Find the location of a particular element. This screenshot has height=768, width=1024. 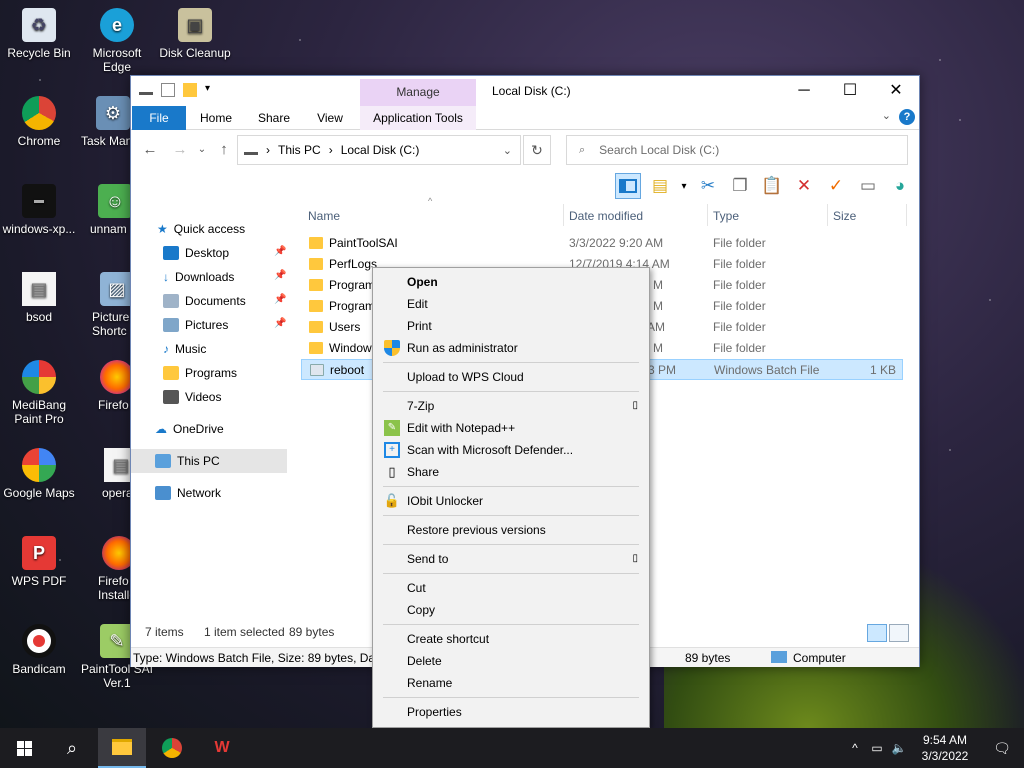

nav-quick-access: ★ Quick access is located at coordinates (201, 229).